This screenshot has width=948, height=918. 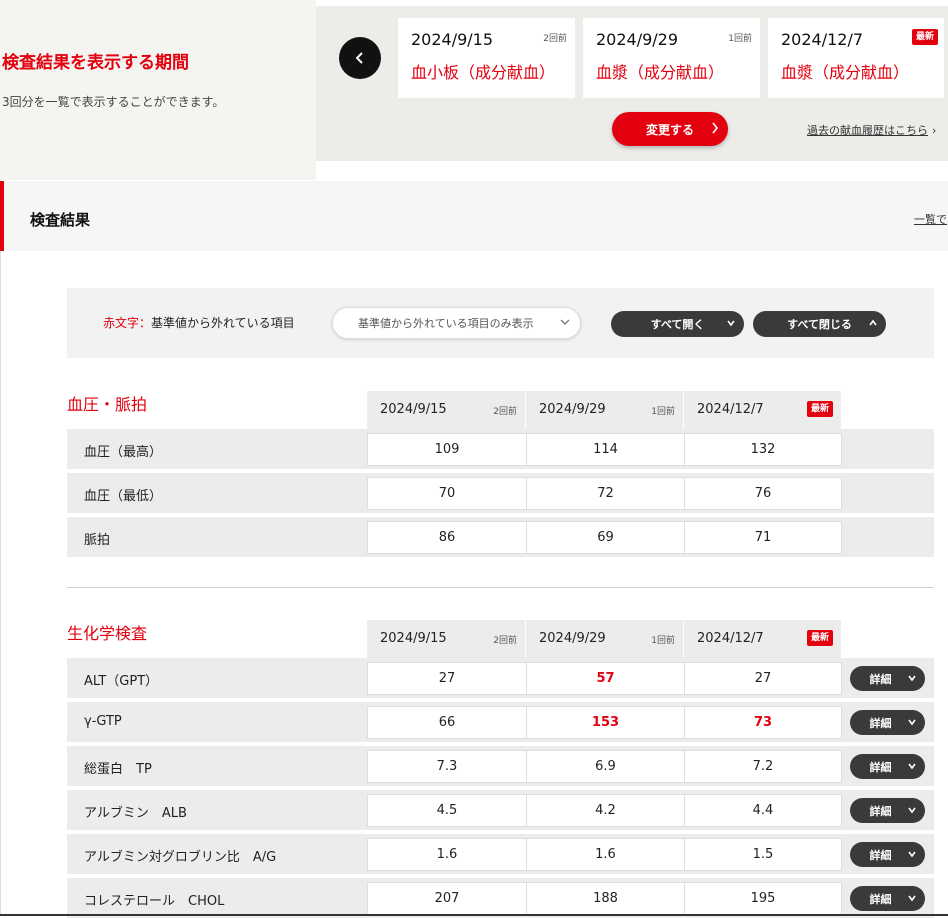 I want to click on section-divider, so click(x=500, y=587).